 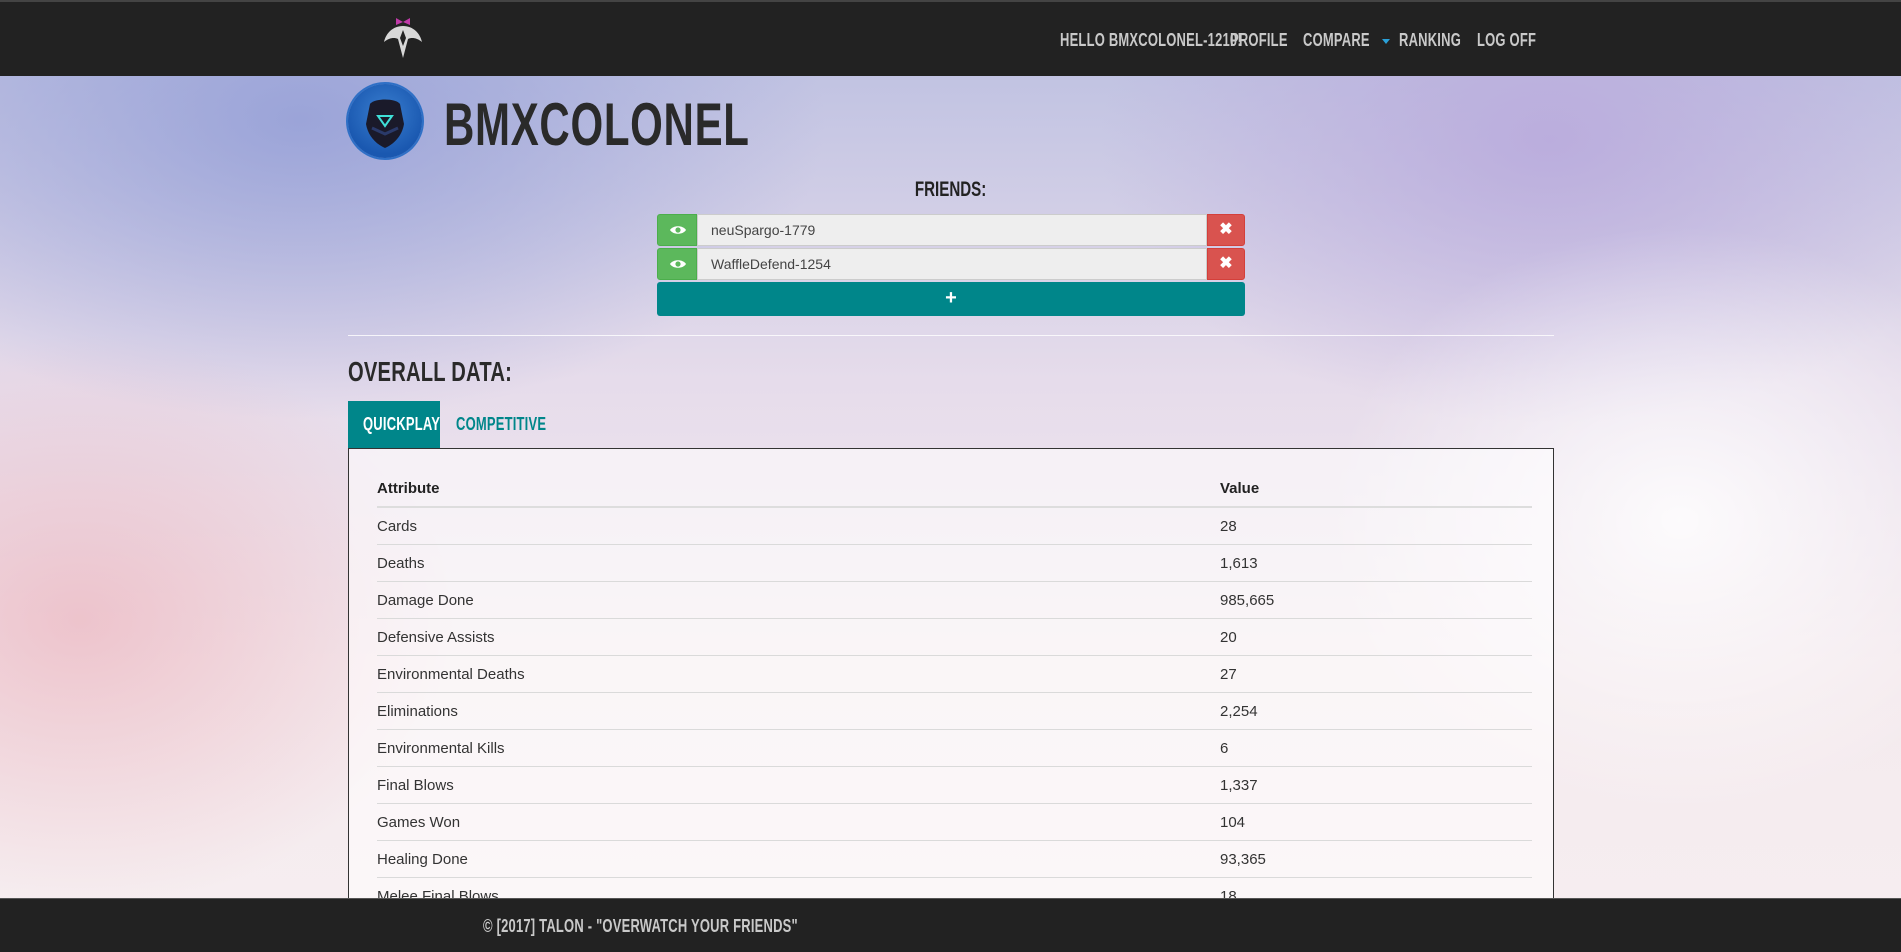 What do you see at coordinates (1376, 859) in the screenshot?
I see `stat-value: 93,365` at bounding box center [1376, 859].